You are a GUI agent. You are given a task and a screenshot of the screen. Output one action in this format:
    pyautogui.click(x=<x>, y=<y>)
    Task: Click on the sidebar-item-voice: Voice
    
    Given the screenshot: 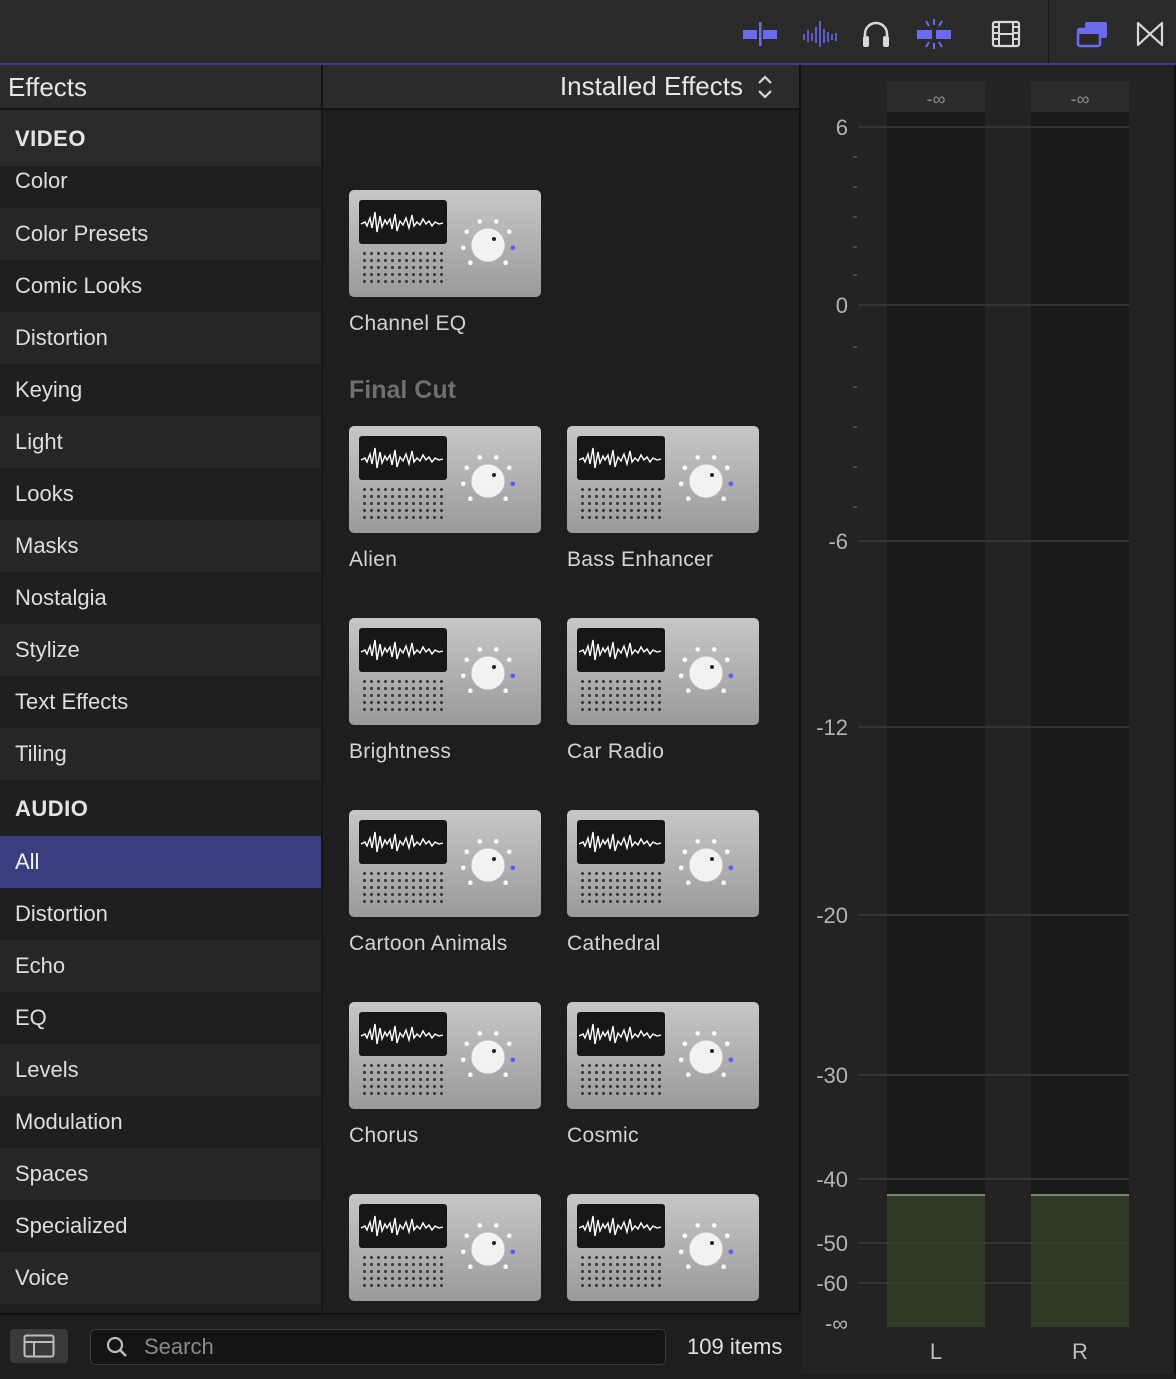 What is the action you would take?
    pyautogui.click(x=160, y=1278)
    